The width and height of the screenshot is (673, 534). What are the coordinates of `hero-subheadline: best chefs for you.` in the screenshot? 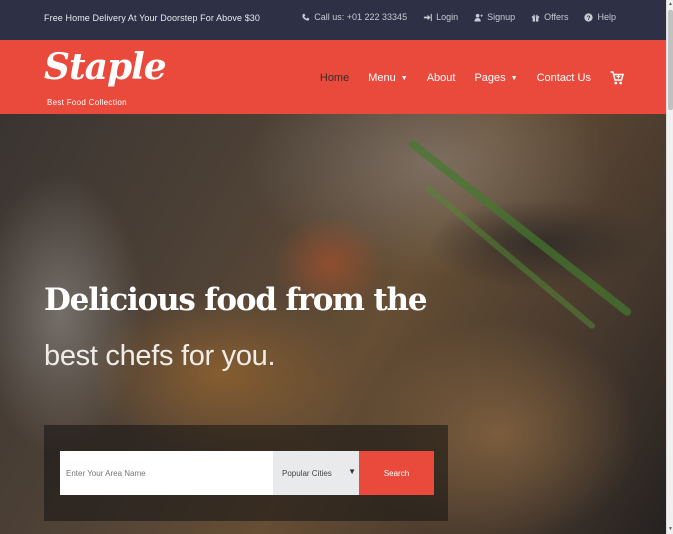 It's located at (160, 356).